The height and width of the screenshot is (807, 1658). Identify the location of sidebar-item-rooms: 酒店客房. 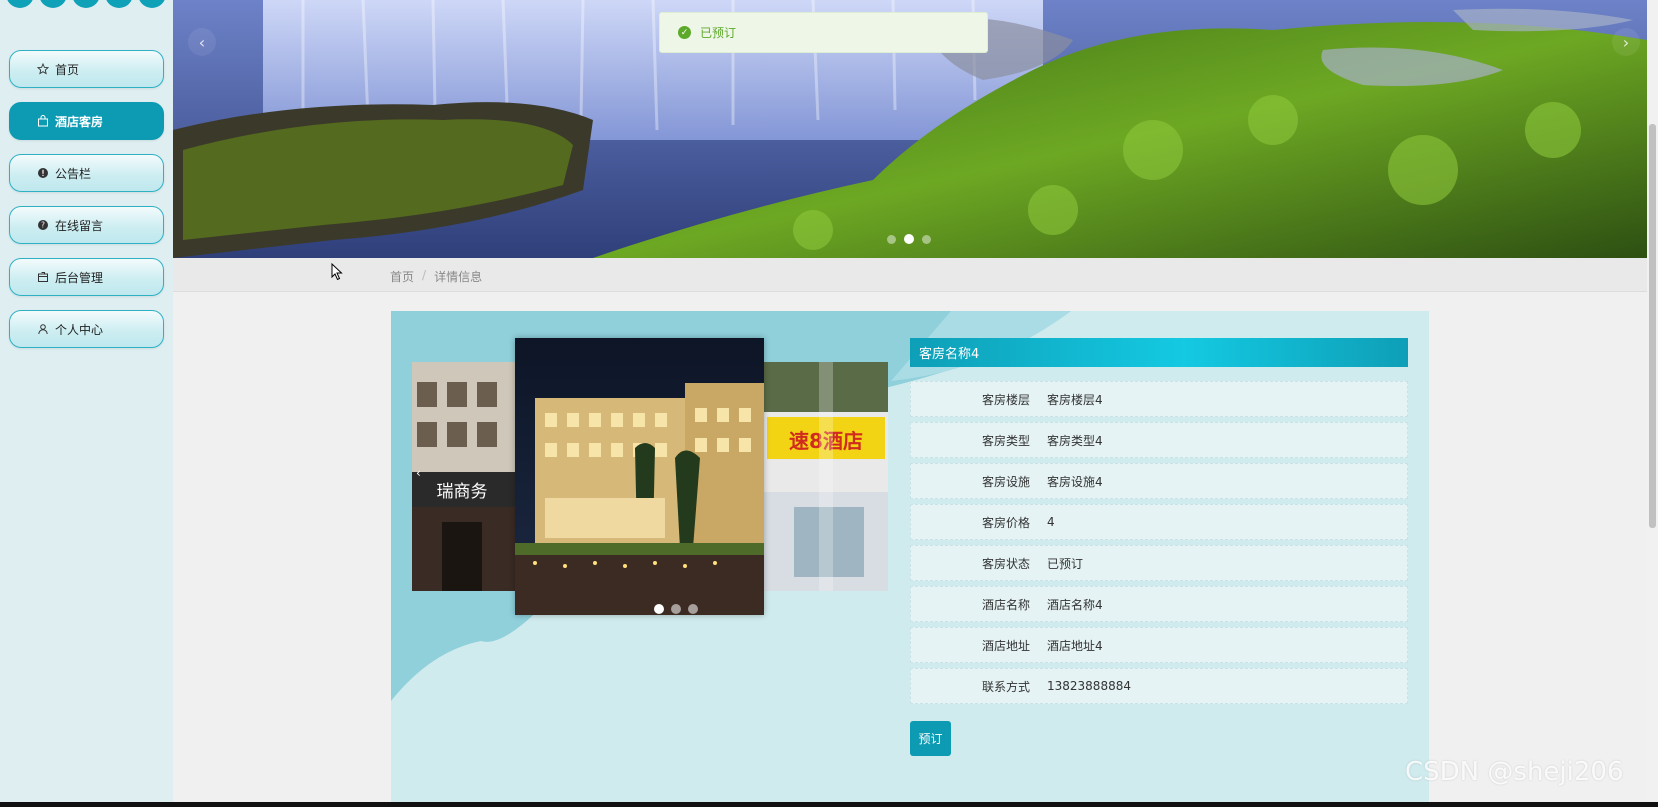
(86, 121).